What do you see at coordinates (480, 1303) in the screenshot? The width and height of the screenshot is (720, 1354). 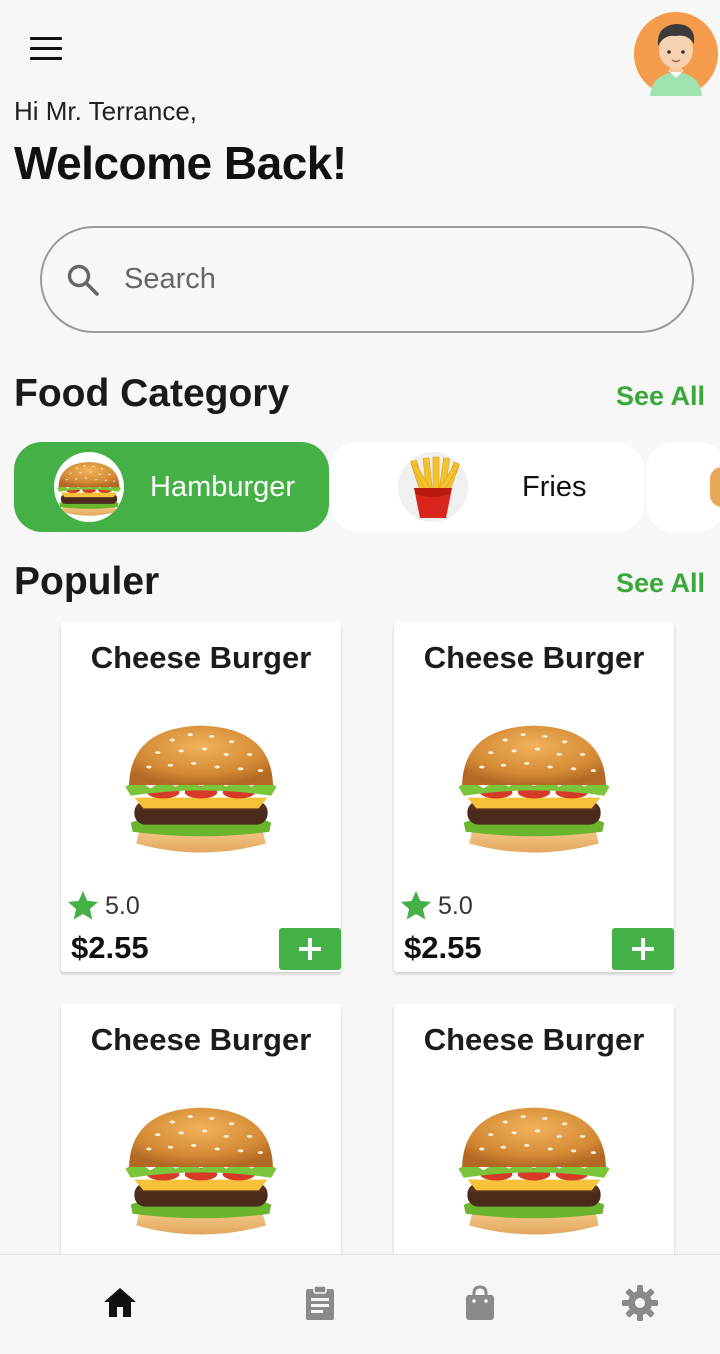 I see `shopping-bag-icon` at bounding box center [480, 1303].